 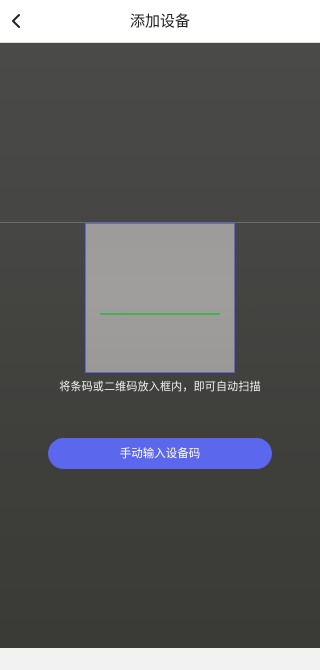 What do you see at coordinates (160, 314) in the screenshot?
I see `scan-line` at bounding box center [160, 314].